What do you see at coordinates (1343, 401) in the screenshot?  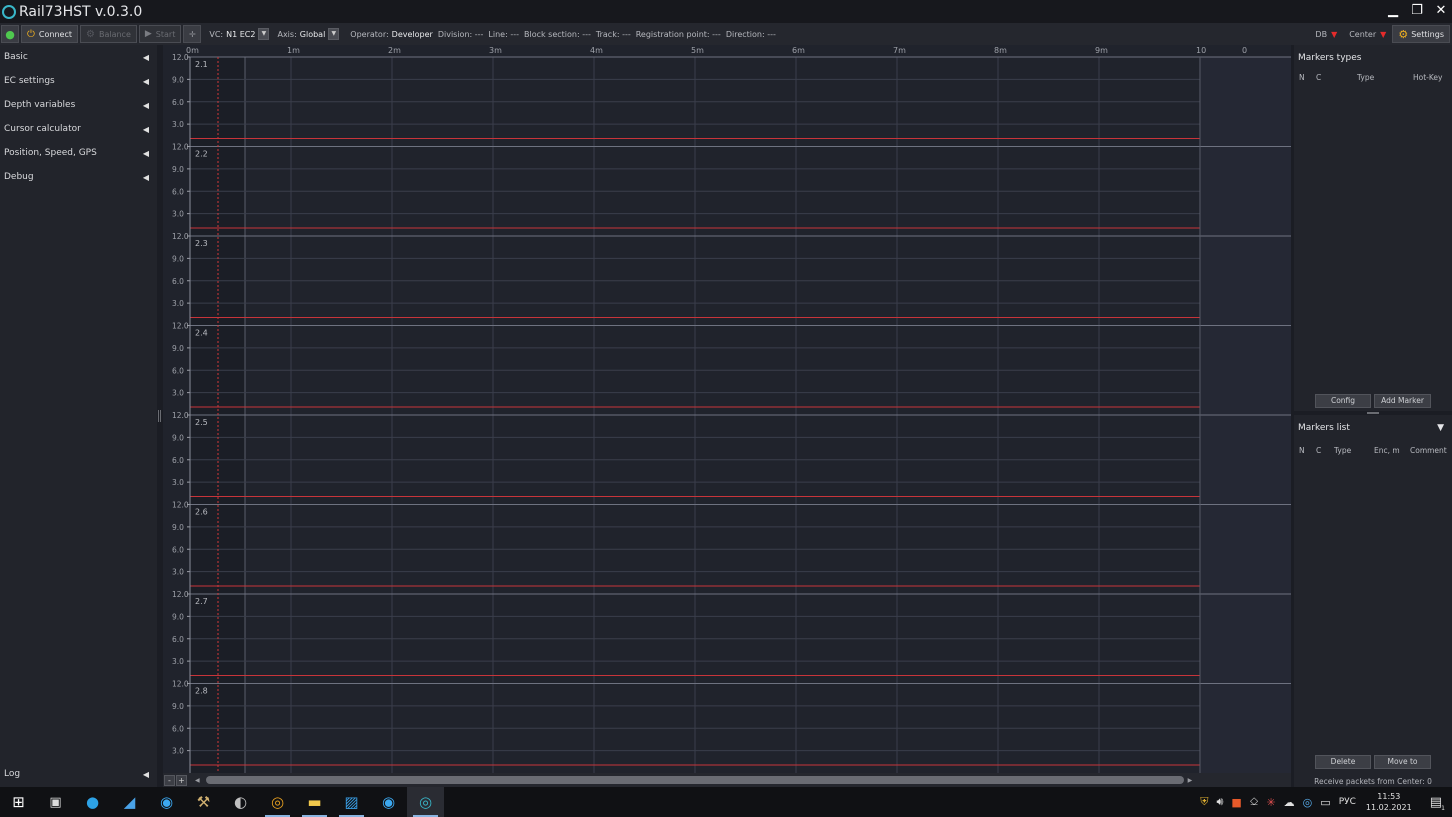 I see `config-button: Config` at bounding box center [1343, 401].